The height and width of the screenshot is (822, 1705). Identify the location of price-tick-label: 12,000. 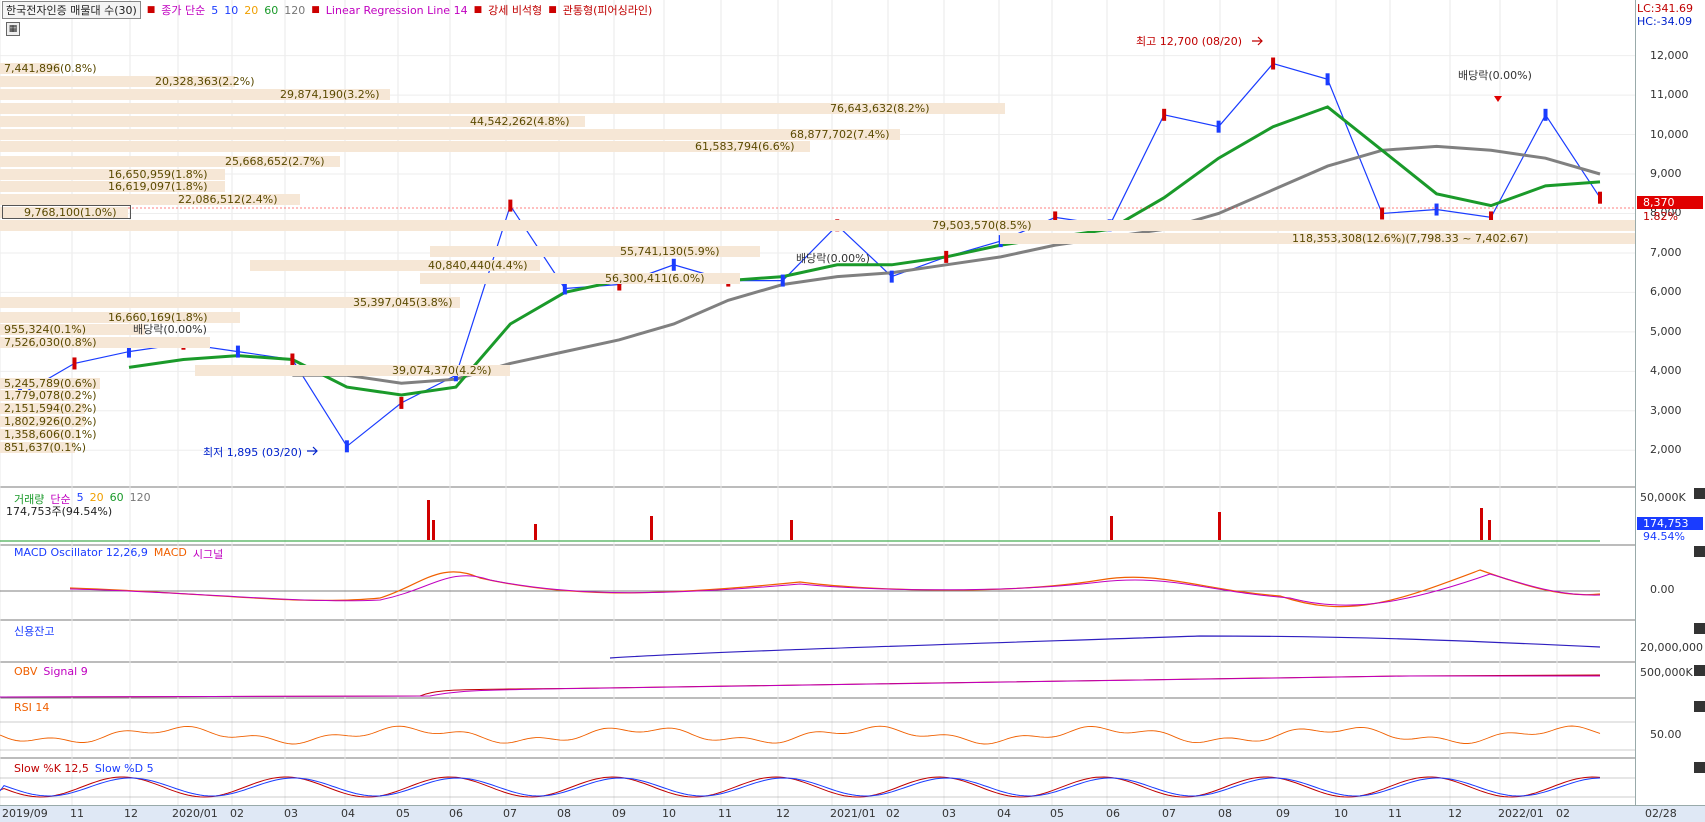
(1669, 55).